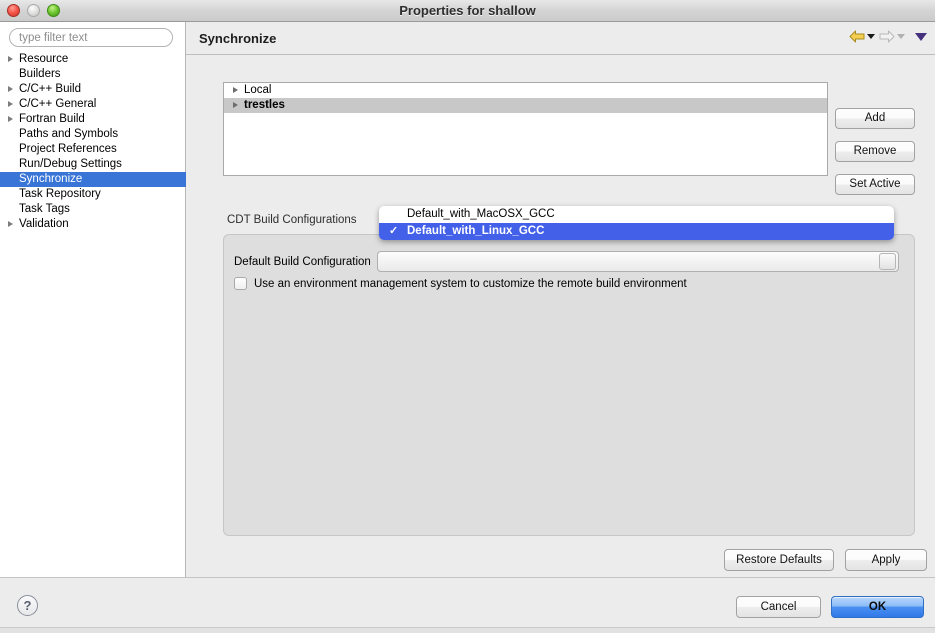 This screenshot has width=935, height=633. What do you see at coordinates (93, 74) in the screenshot?
I see `sidebar-item-builders: Builders` at bounding box center [93, 74].